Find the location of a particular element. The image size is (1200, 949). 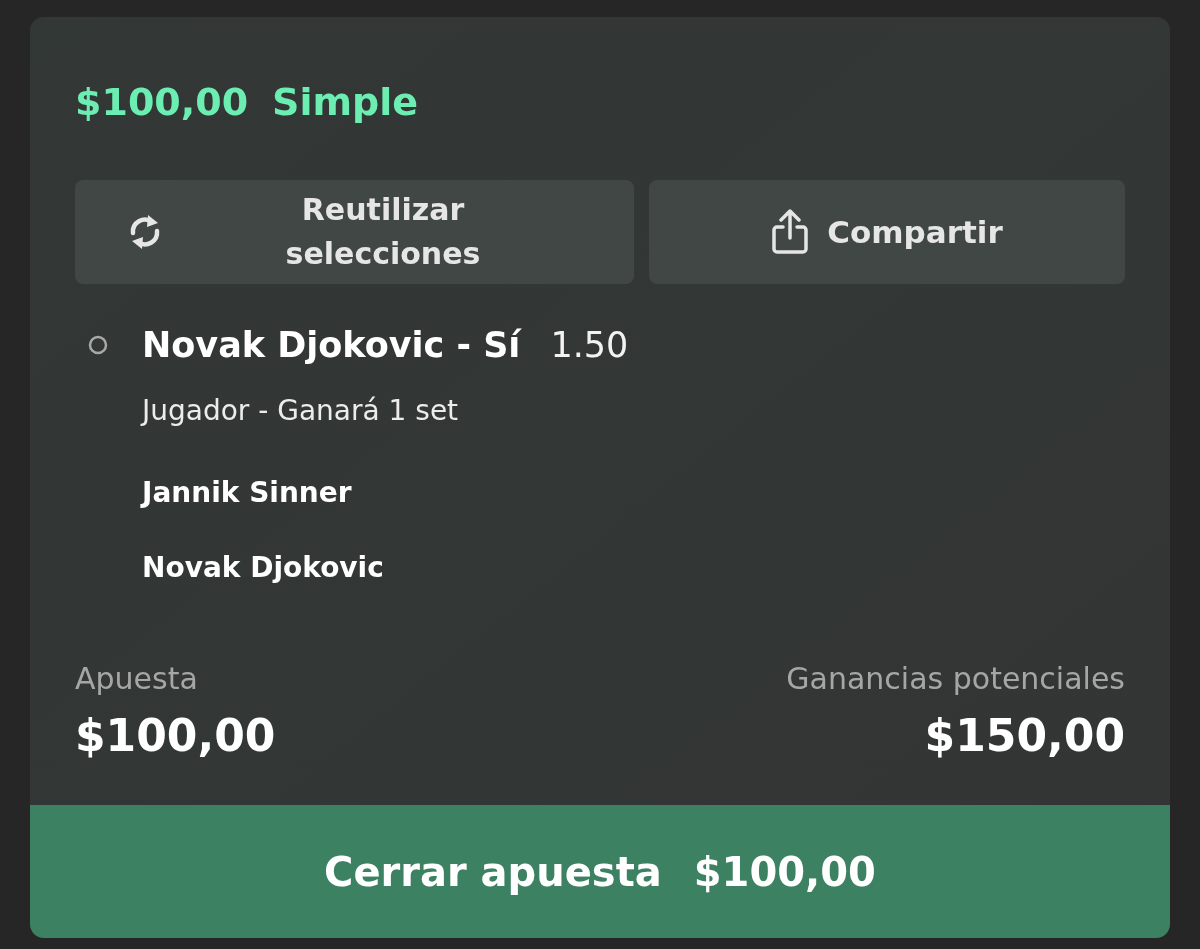

bet-amount: $100,00 is located at coordinates (162, 102).